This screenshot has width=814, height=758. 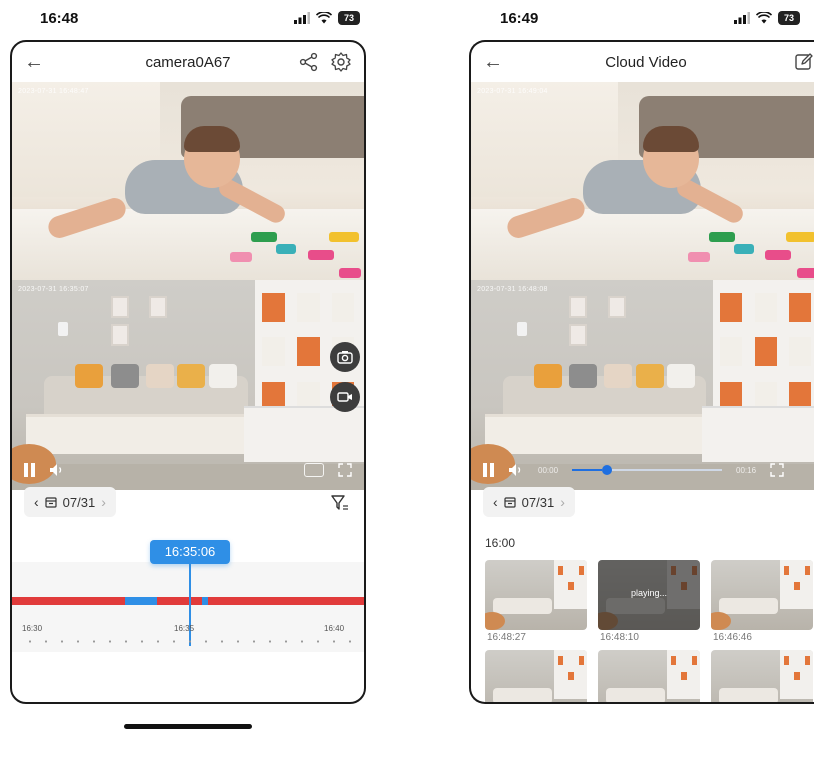 I want to click on hour-section-label: 16:00, so click(x=500, y=543).